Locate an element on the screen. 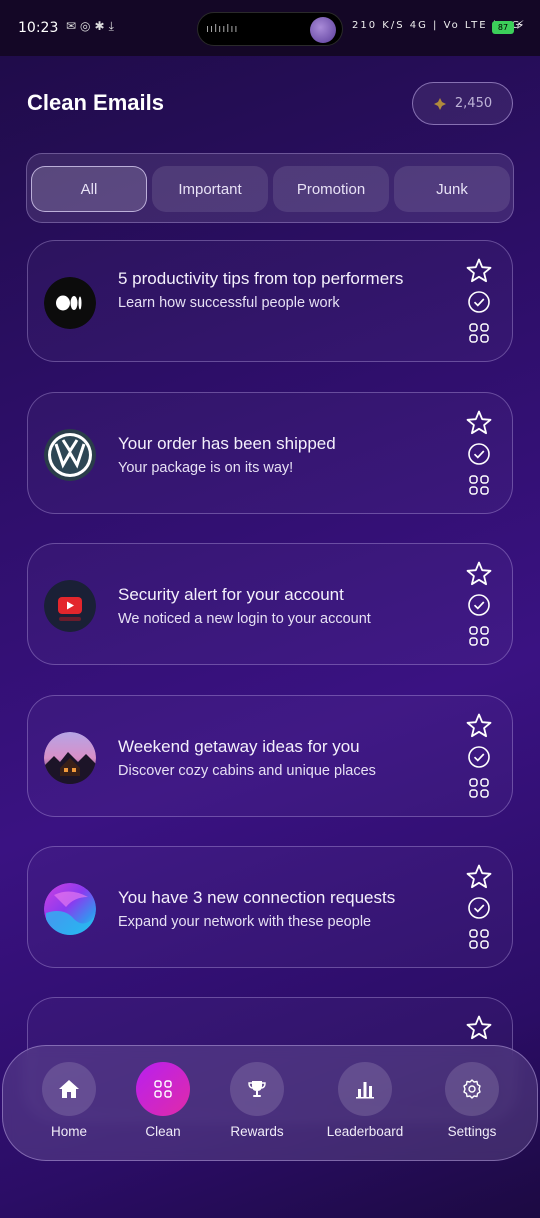  nav-clean-button is located at coordinates (163, 1089).